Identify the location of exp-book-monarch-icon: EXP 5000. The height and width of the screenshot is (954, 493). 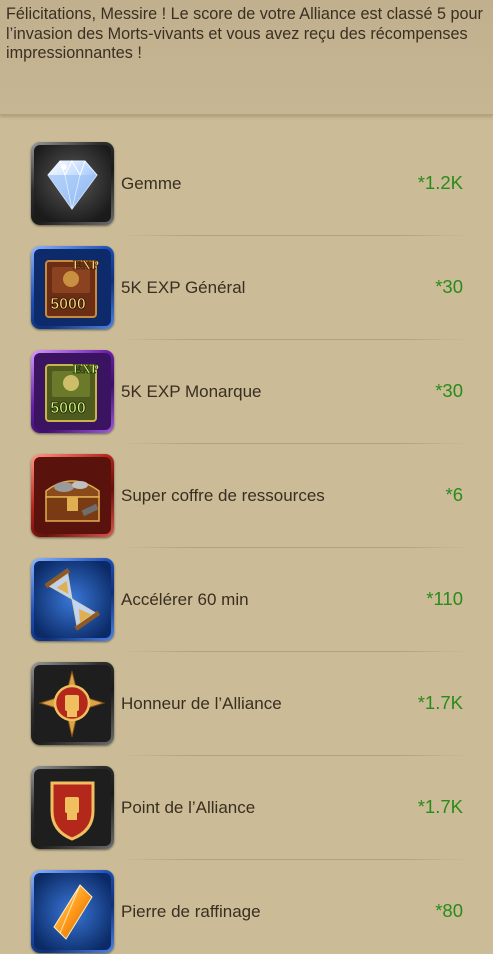
(72, 391).